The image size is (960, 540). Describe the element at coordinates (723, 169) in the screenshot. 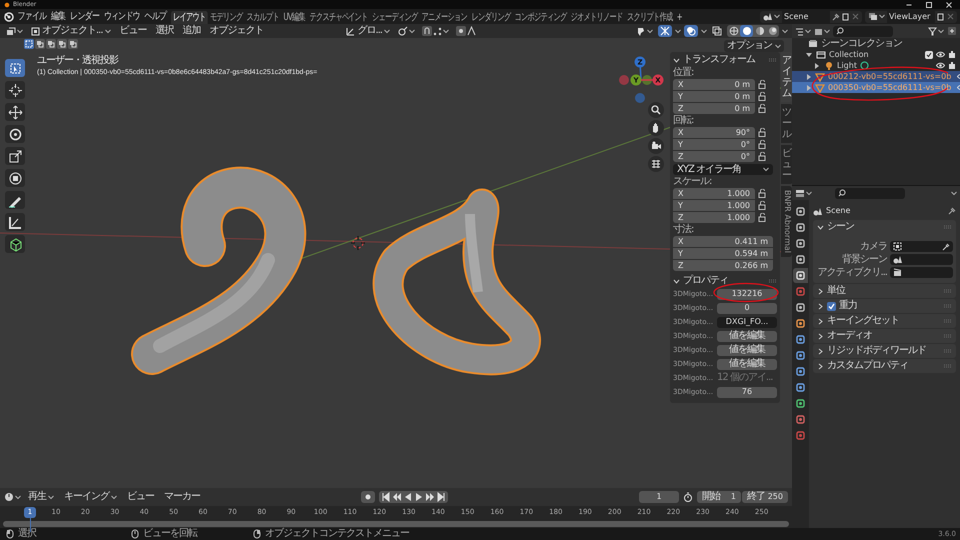

I see `rotation-mode-dropdown: XYZ オイラー角` at that location.